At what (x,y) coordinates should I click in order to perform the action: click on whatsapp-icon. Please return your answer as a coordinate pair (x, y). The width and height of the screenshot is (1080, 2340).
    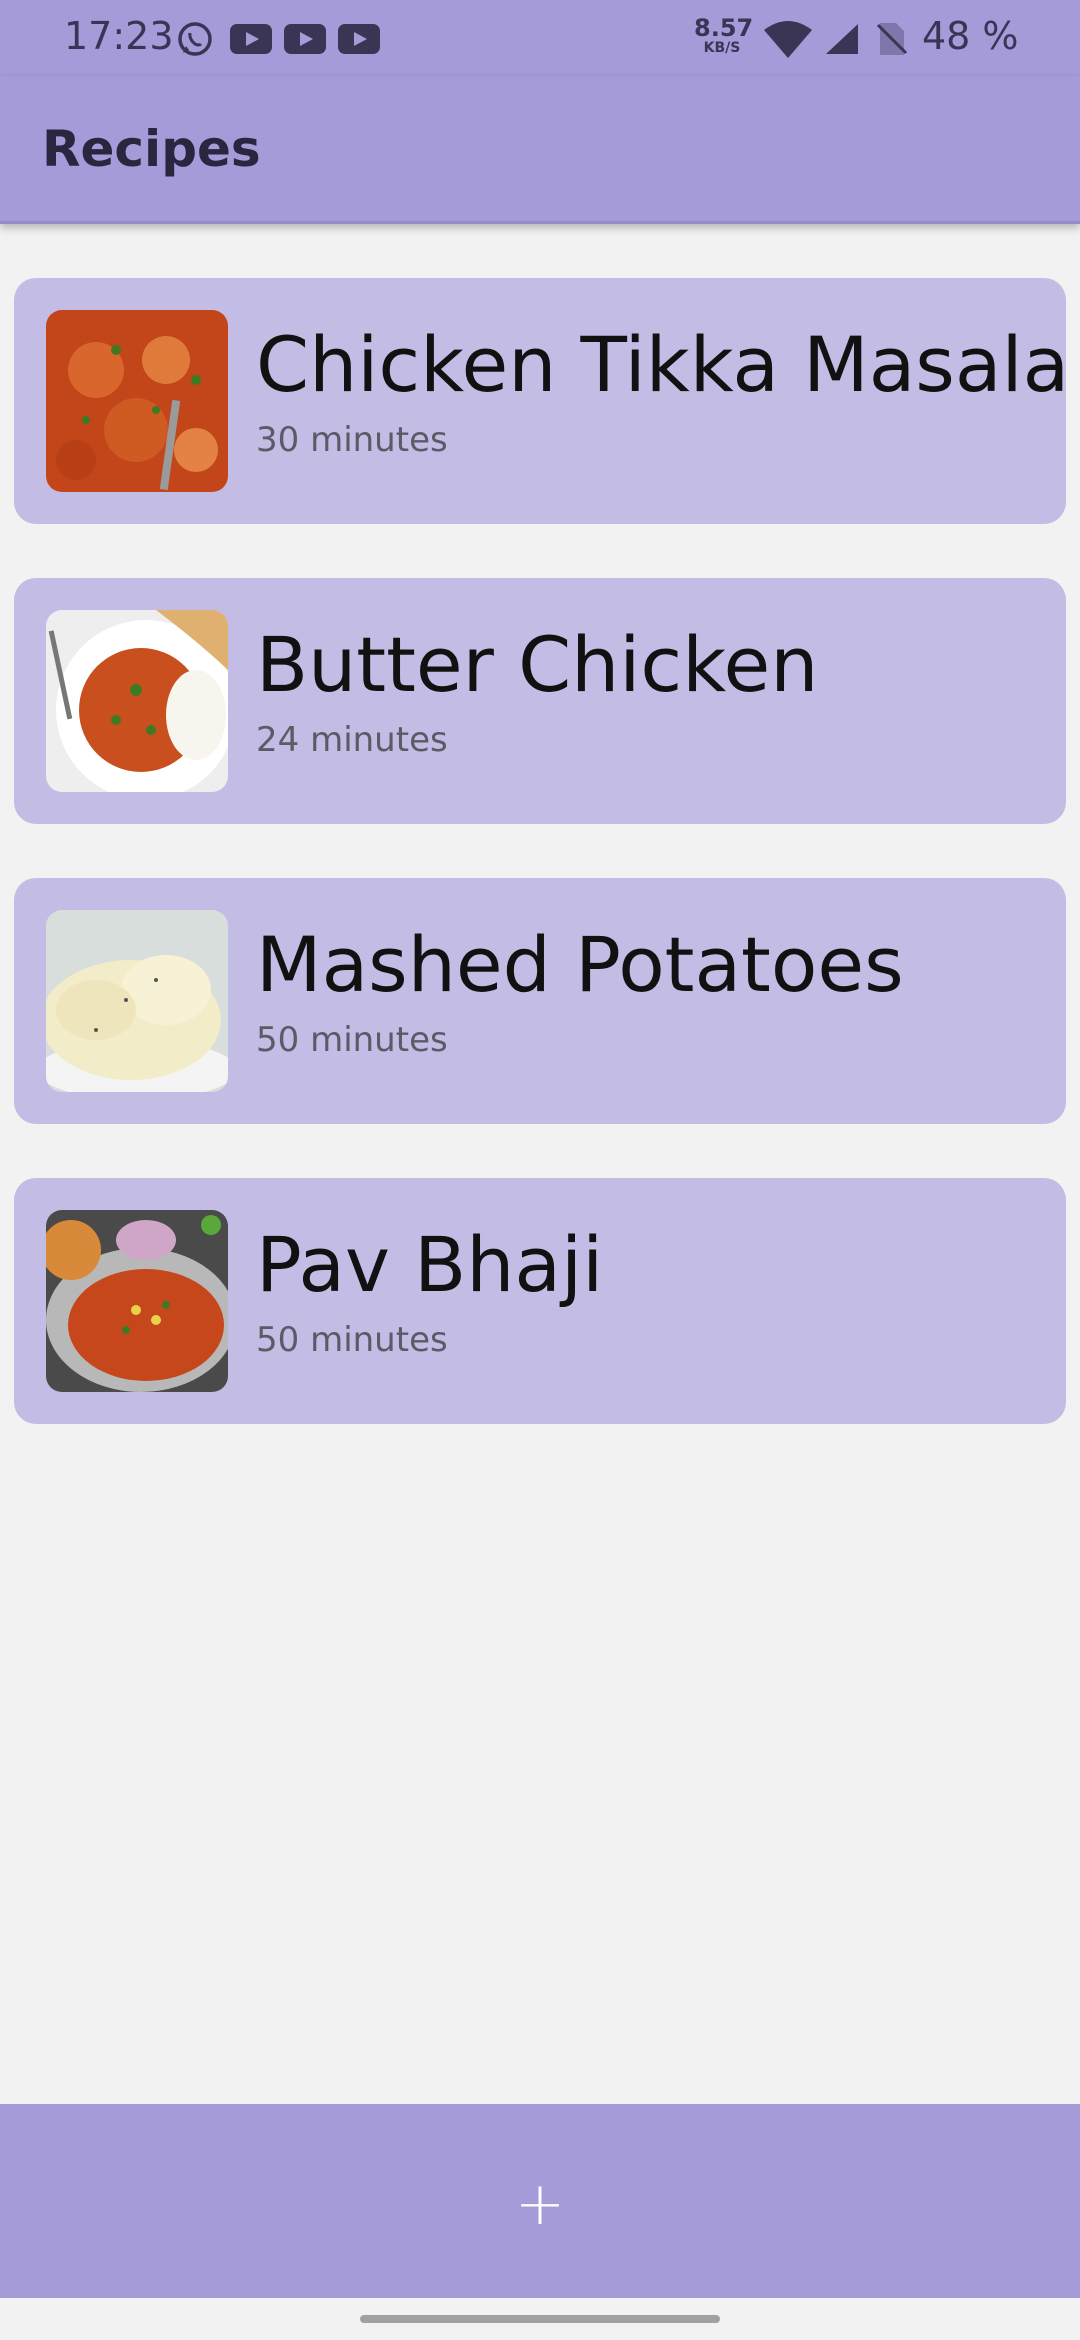
    Looking at the image, I should click on (196, 39).